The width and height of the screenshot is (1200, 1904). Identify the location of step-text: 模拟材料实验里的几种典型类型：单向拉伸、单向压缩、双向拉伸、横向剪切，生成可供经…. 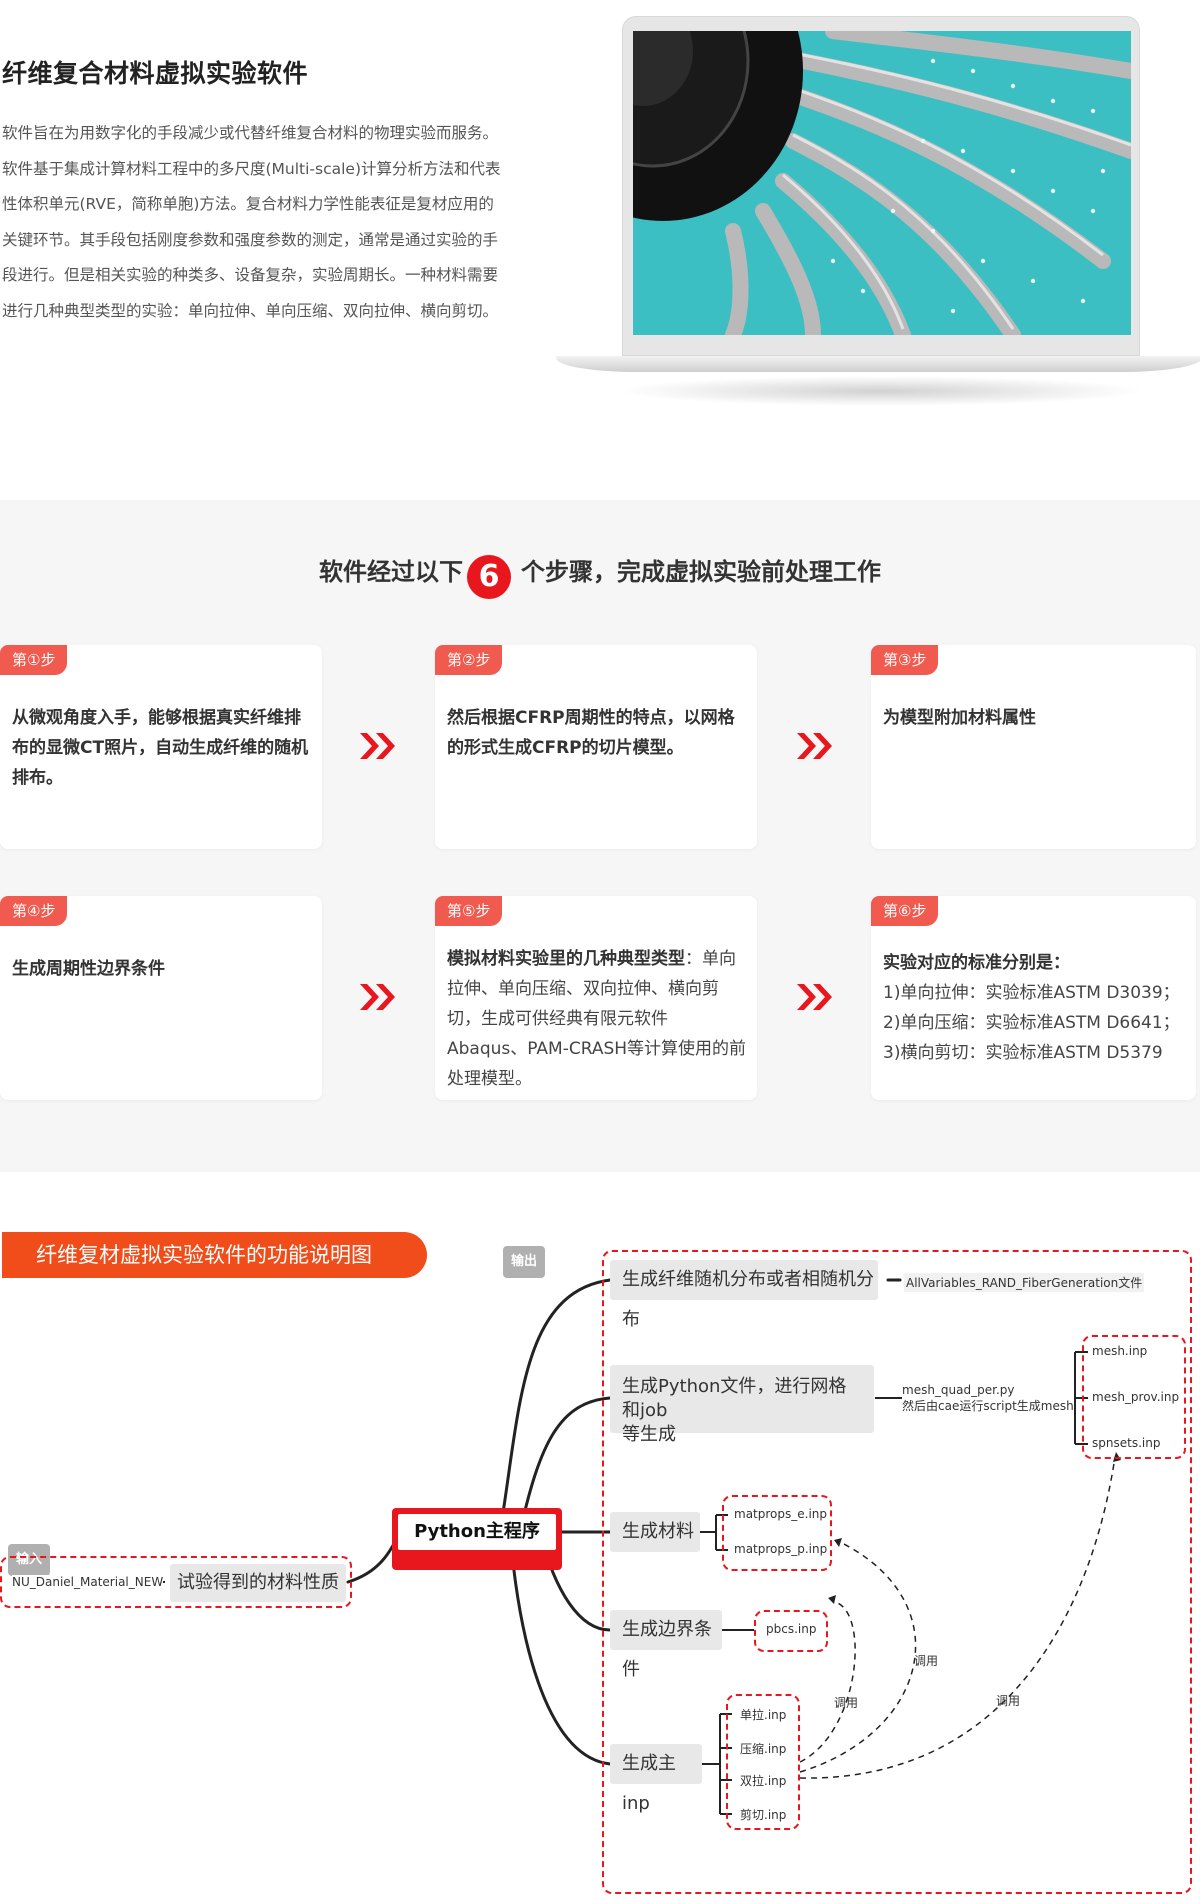
(597, 1019).